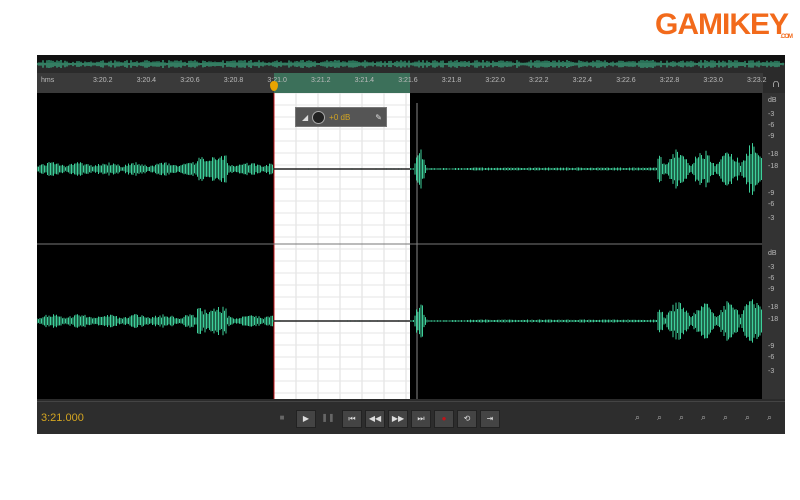 The height and width of the screenshot is (500, 800). I want to click on ruler-tick: 3:20.8, so click(233, 80).